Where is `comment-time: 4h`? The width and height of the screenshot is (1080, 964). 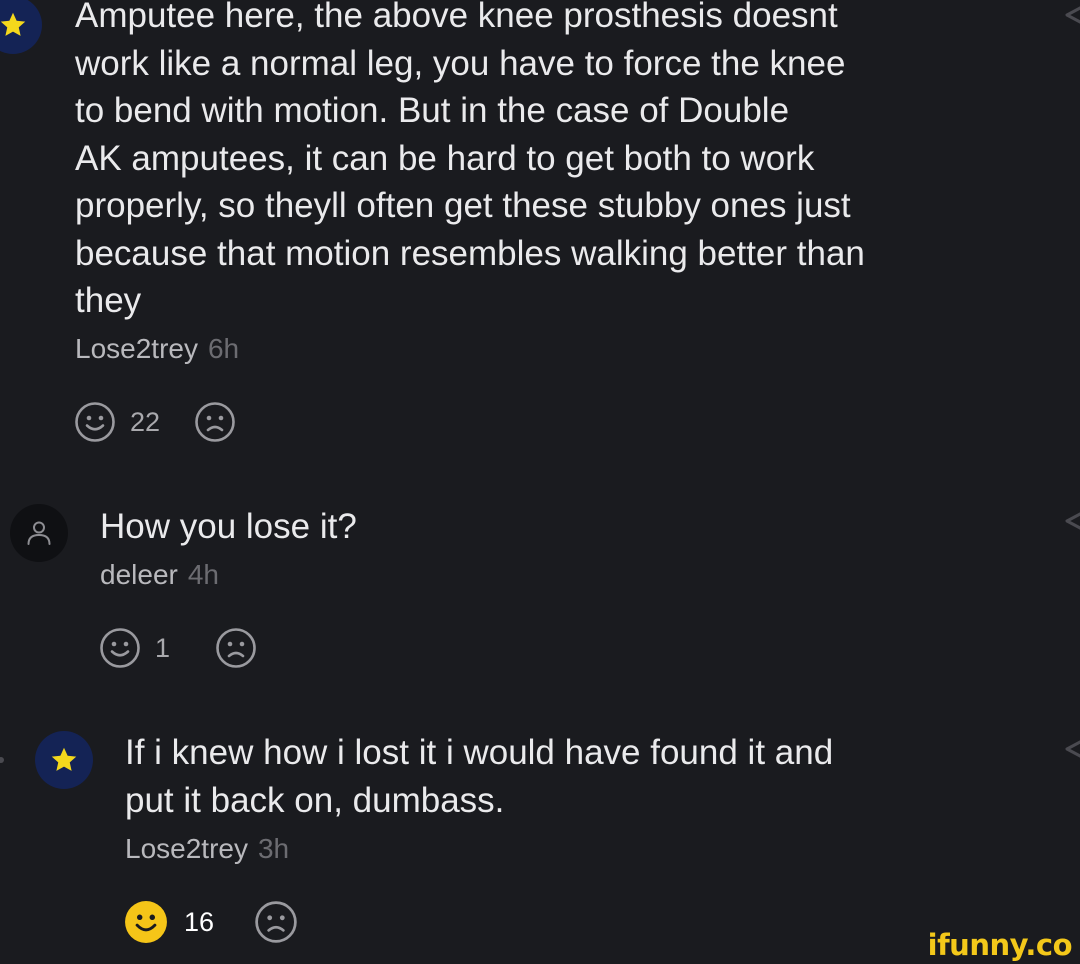 comment-time: 4h is located at coordinates (203, 574).